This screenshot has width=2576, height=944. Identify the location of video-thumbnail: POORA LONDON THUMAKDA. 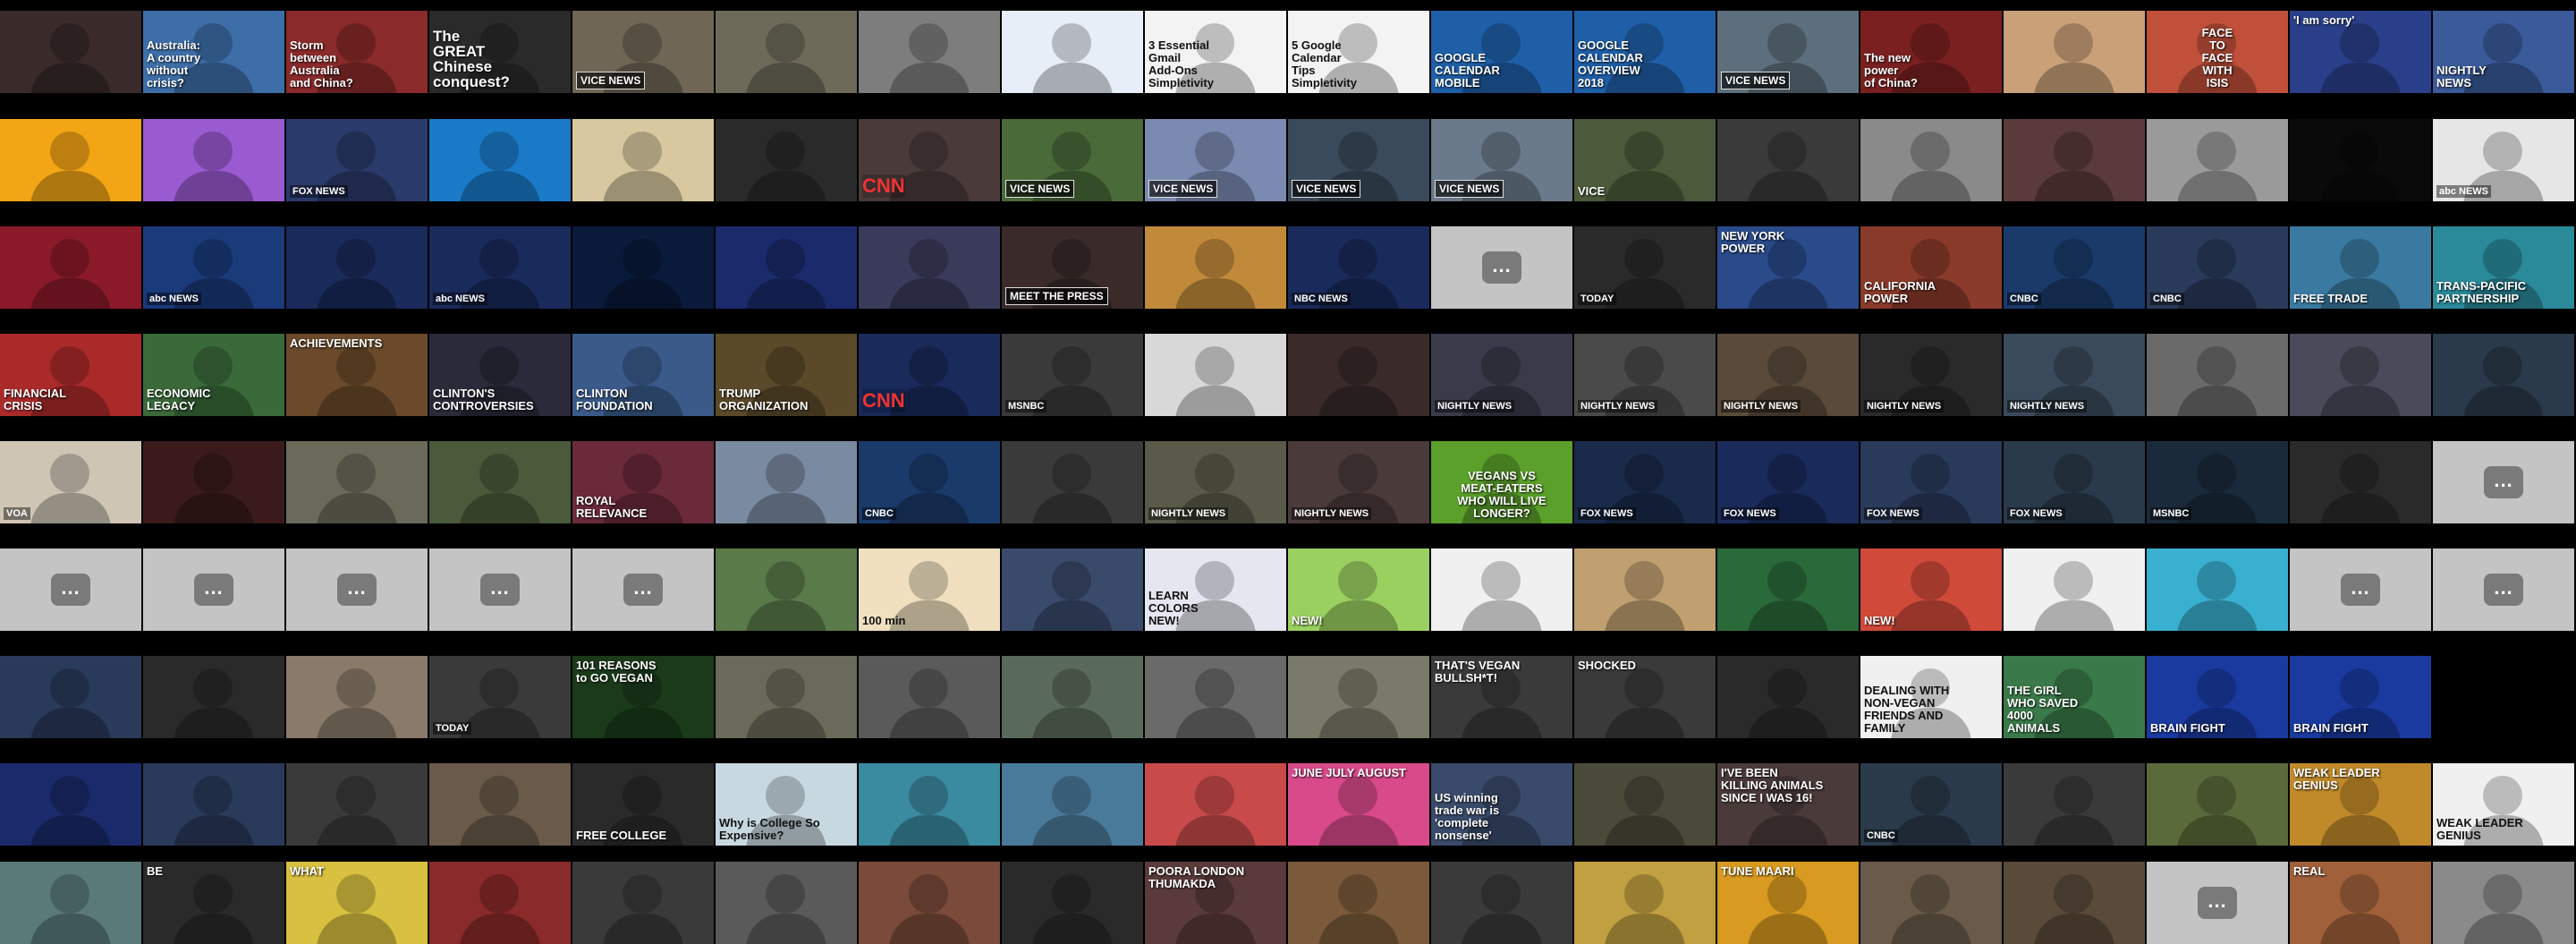
(1215, 903).